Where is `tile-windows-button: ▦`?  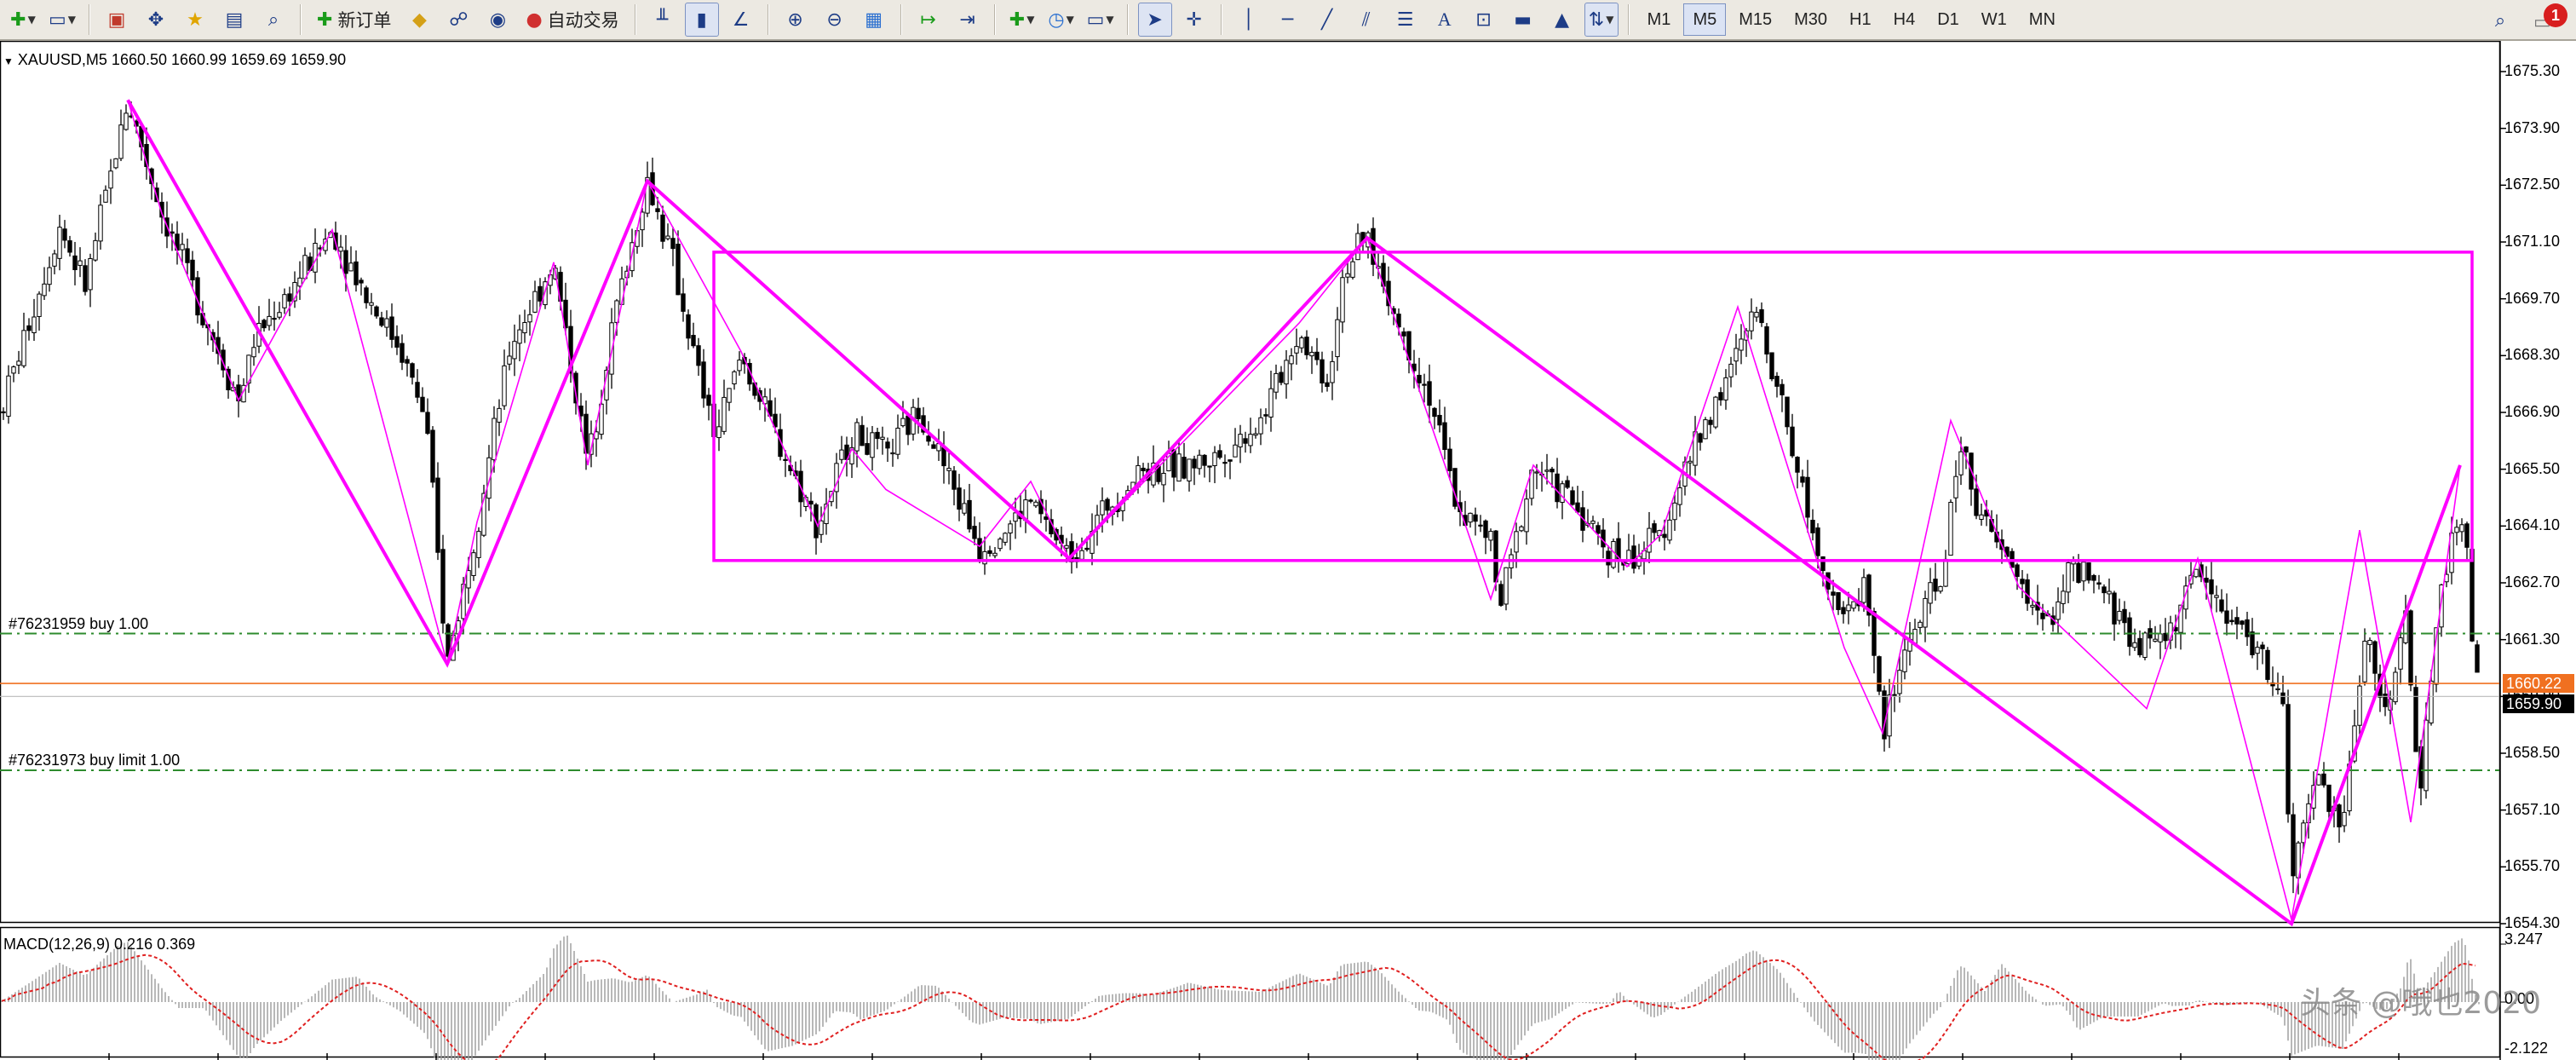
tile-windows-button: ▦ is located at coordinates (874, 20).